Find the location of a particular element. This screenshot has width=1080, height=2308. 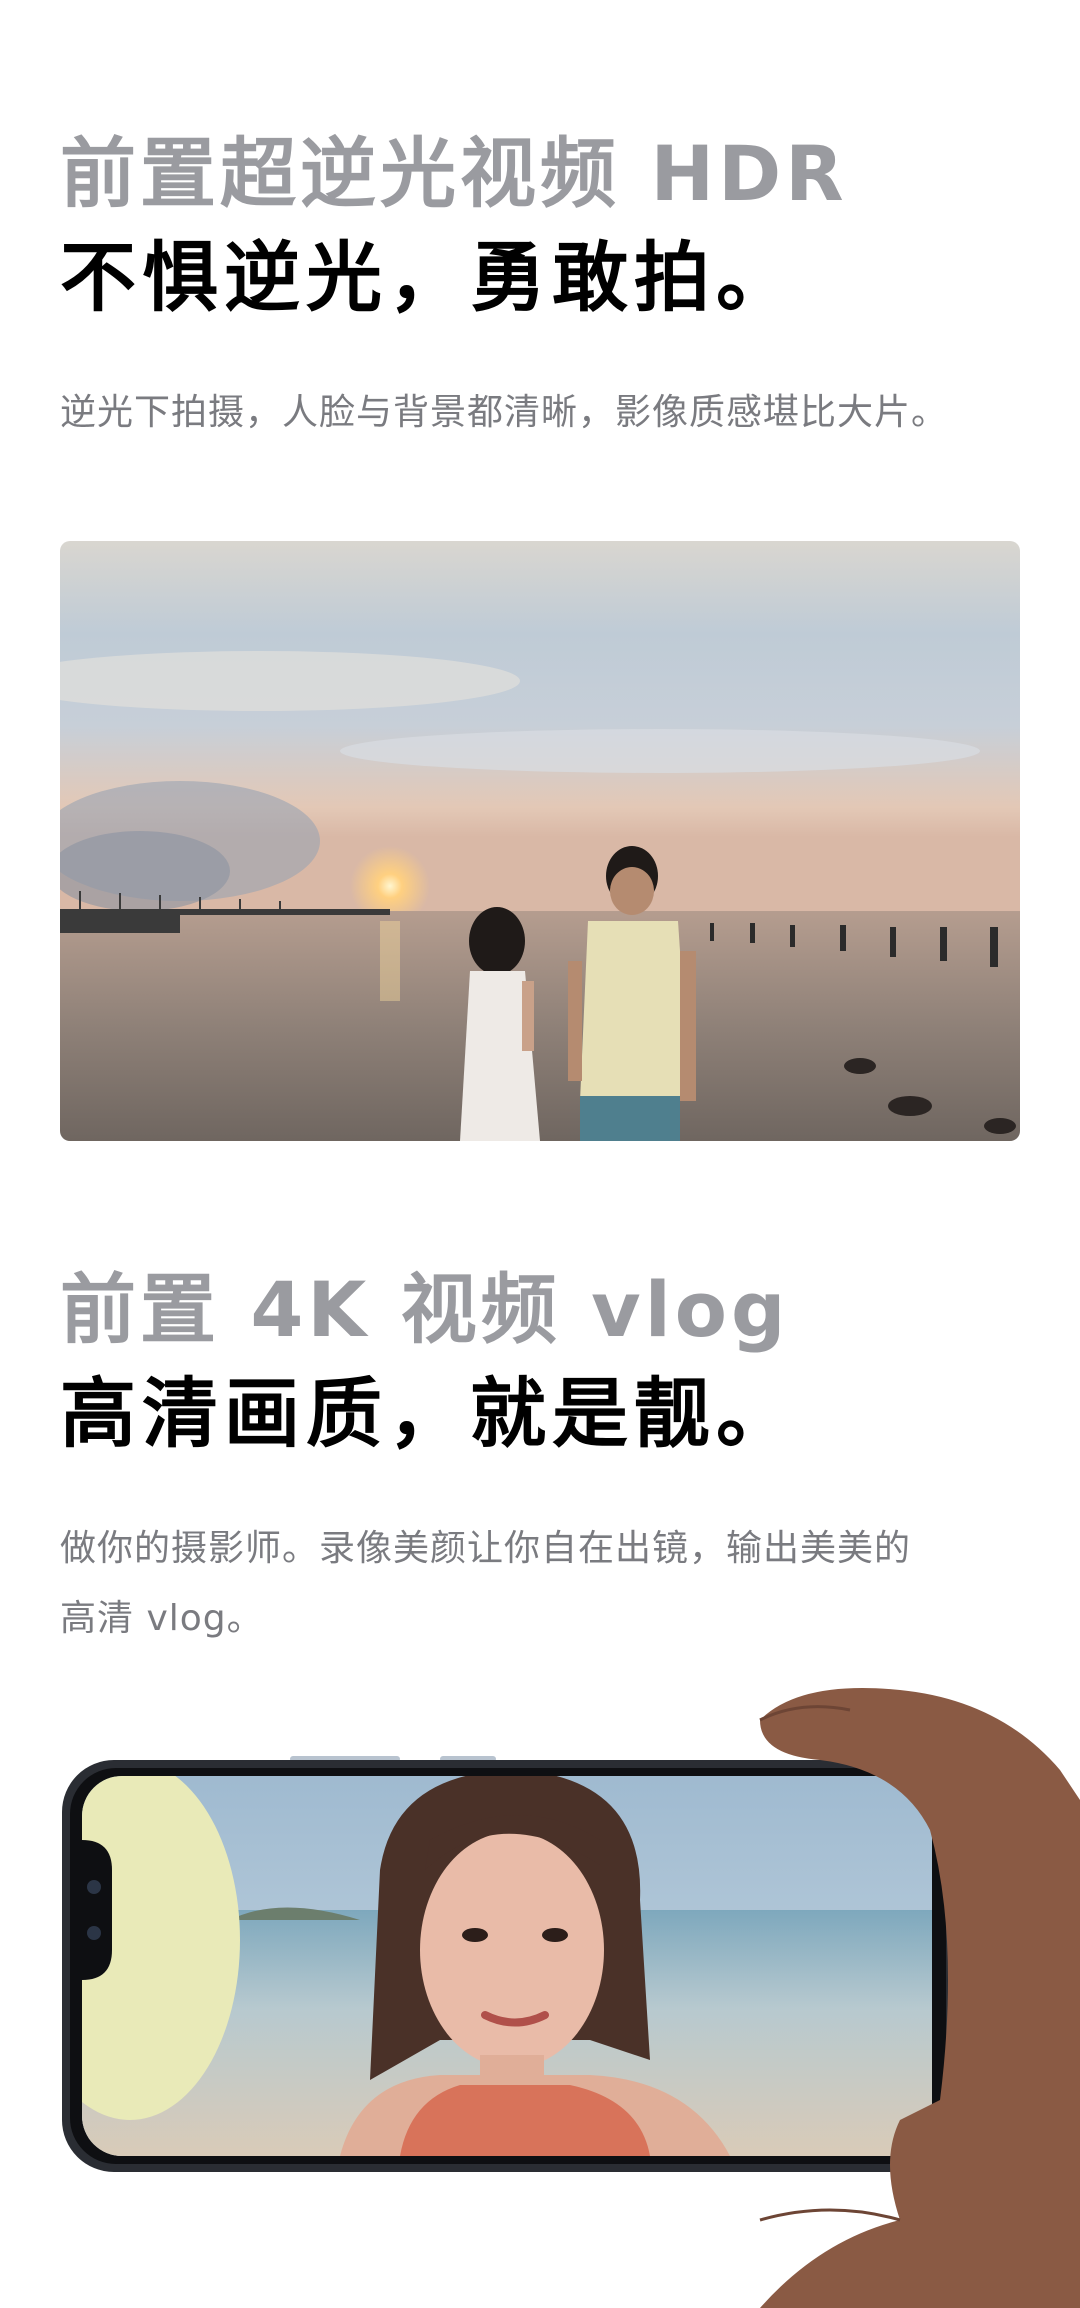

section1-description: 逆光下拍摄，人脸与背景都清晰，影像质感堪比大片。 is located at coordinates (504, 412).